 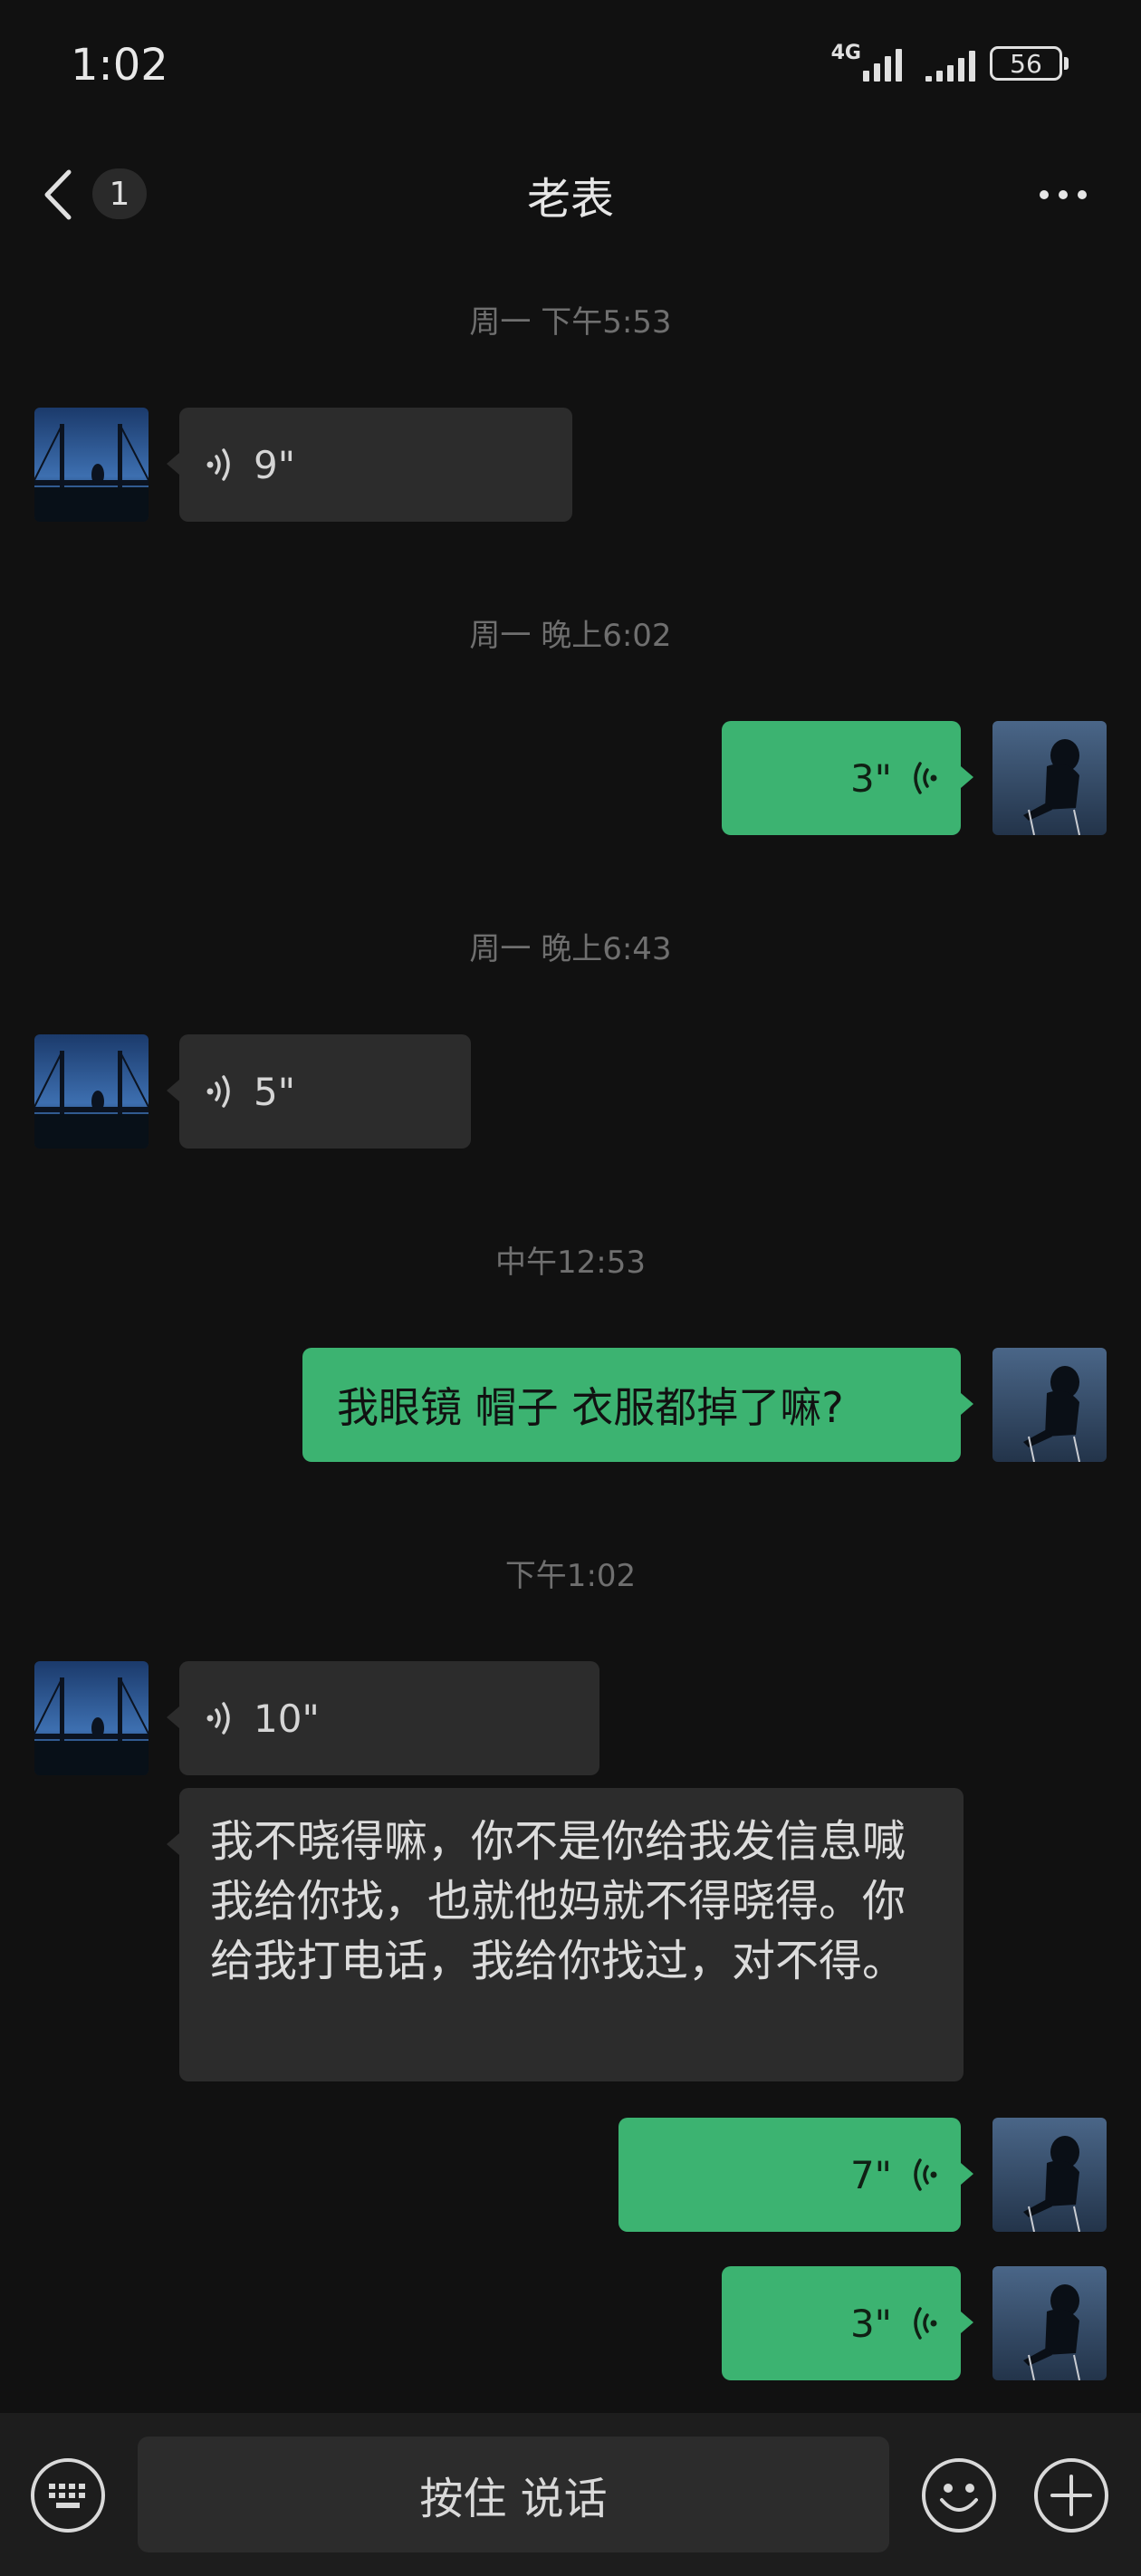 What do you see at coordinates (570, 199) in the screenshot?
I see `chat-title: 老表` at bounding box center [570, 199].